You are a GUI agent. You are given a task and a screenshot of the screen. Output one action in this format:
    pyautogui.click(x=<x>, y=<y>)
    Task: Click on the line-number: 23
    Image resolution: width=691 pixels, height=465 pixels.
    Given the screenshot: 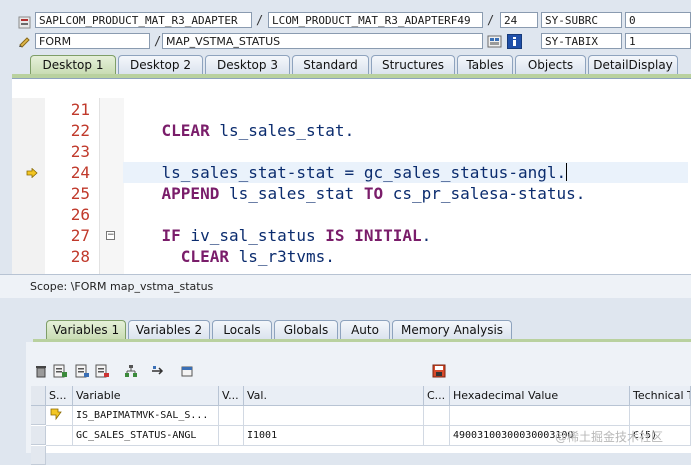 What is the action you would take?
    pyautogui.click(x=80, y=151)
    